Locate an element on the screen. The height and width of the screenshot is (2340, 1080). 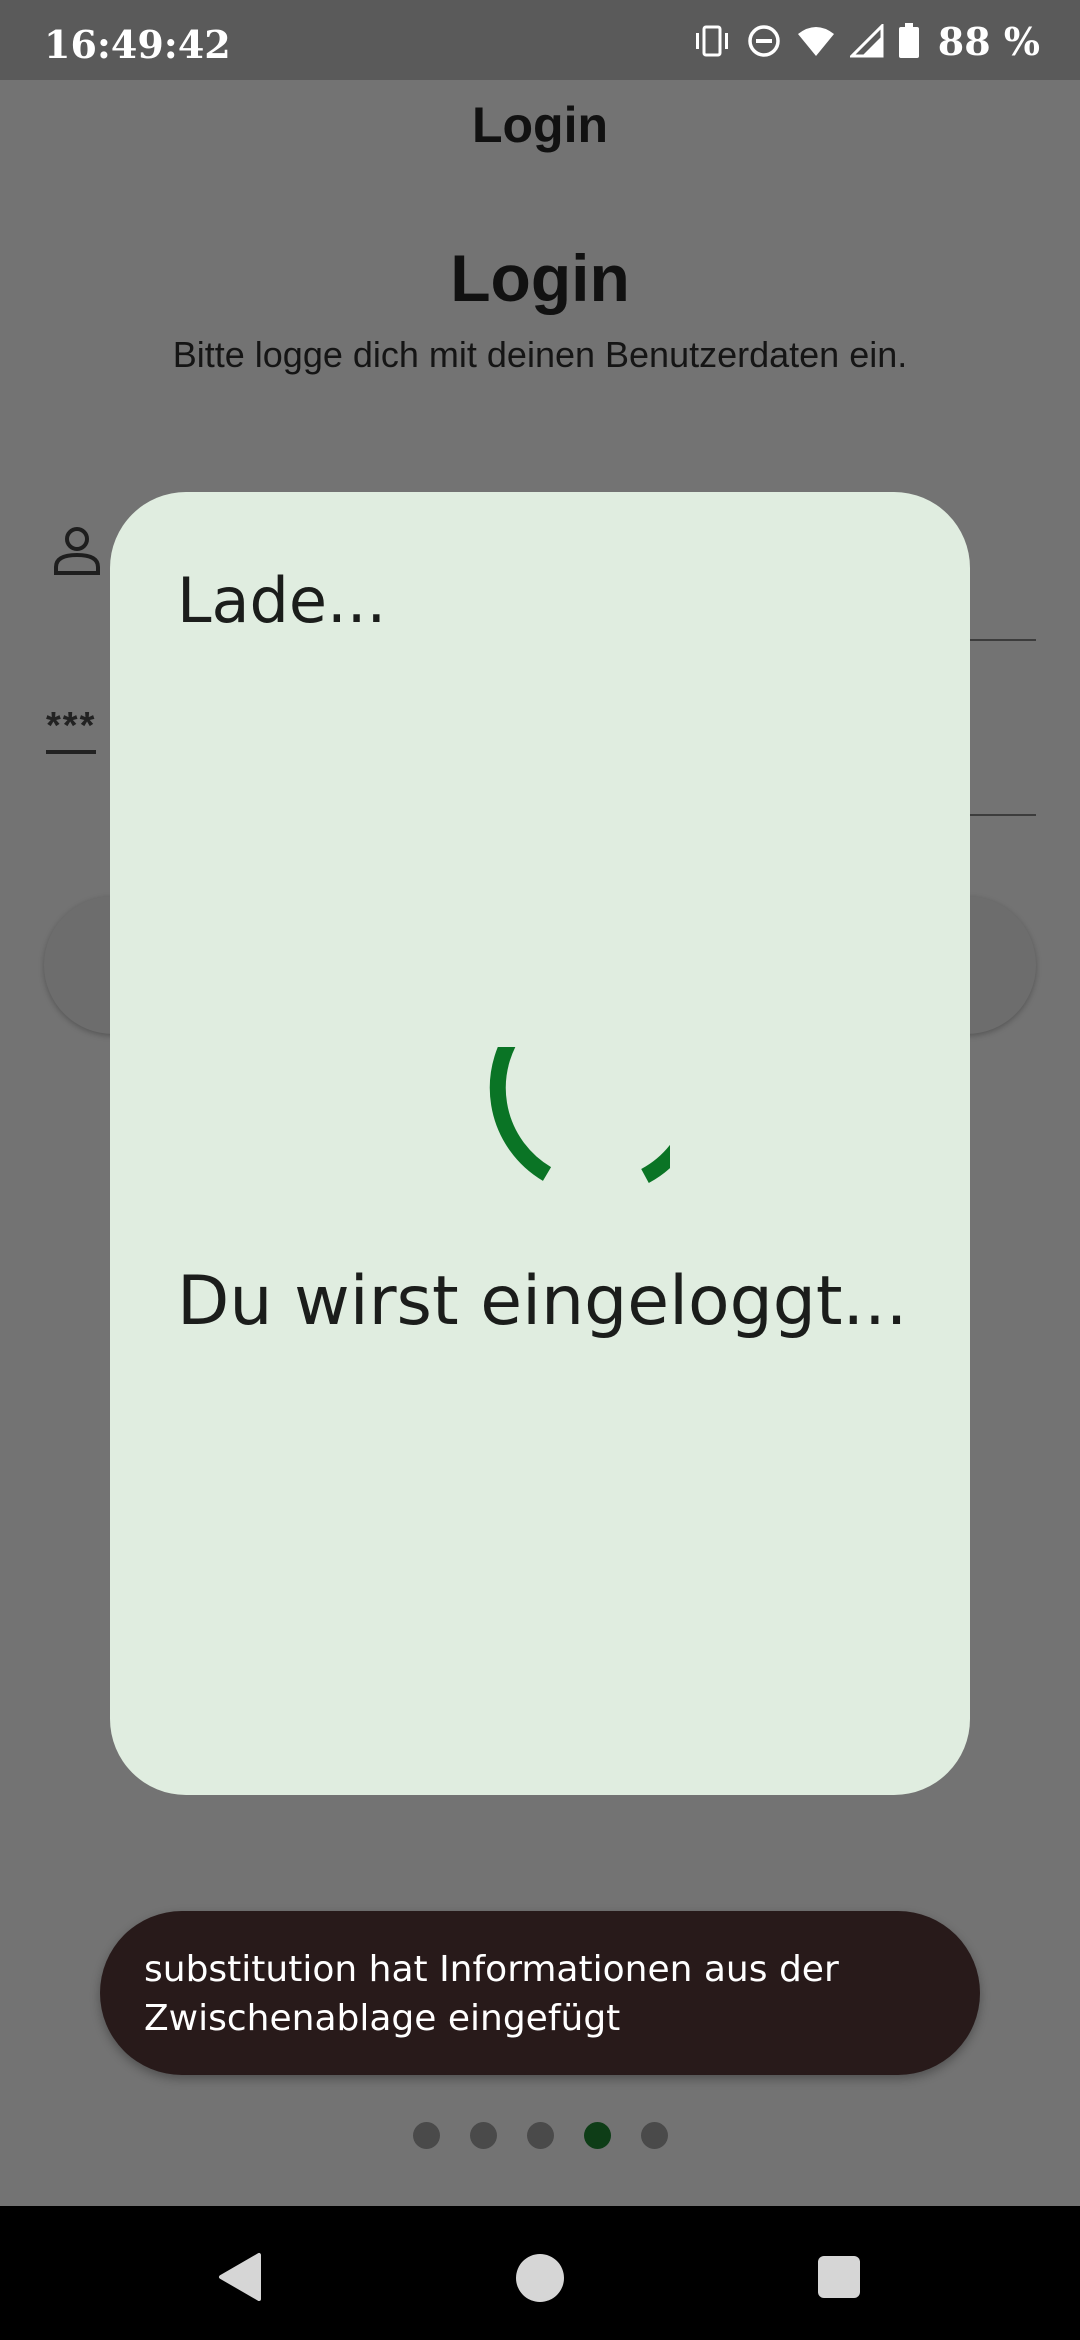
username-field-underline is located at coordinates (998, 640).